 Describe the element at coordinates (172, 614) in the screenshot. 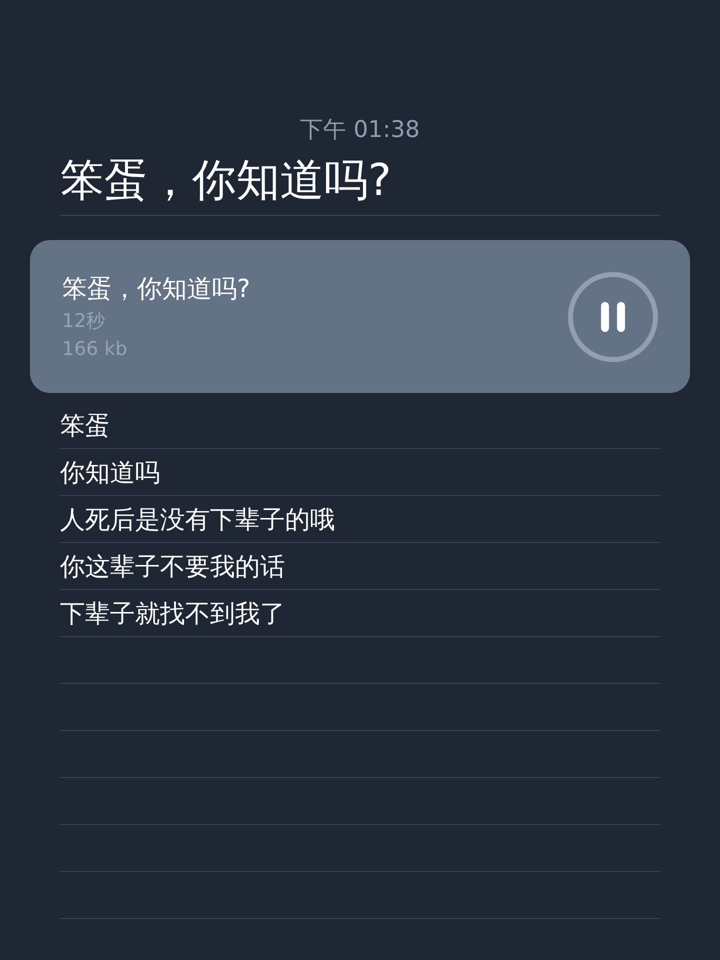

I see `note-line: 下辈子就找不到我了` at that location.